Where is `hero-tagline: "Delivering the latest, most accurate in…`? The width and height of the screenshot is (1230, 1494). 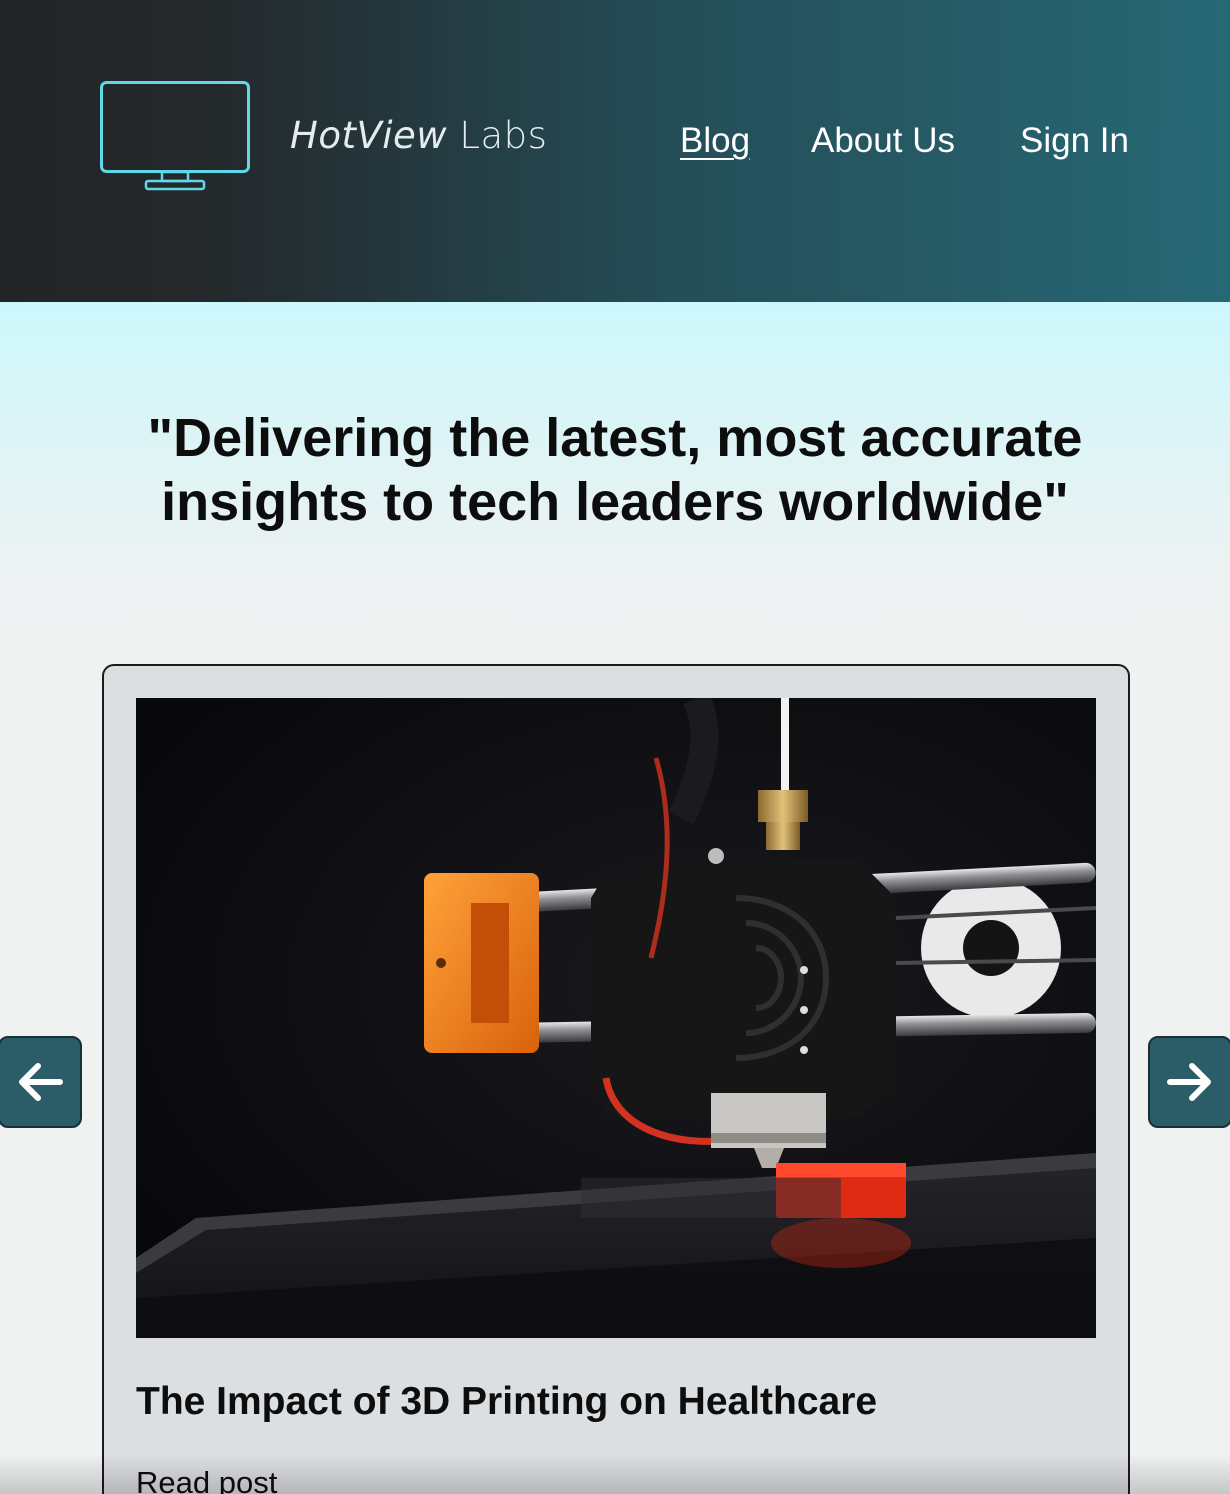 hero-tagline: "Delivering the latest, most accurate in… is located at coordinates (615, 470).